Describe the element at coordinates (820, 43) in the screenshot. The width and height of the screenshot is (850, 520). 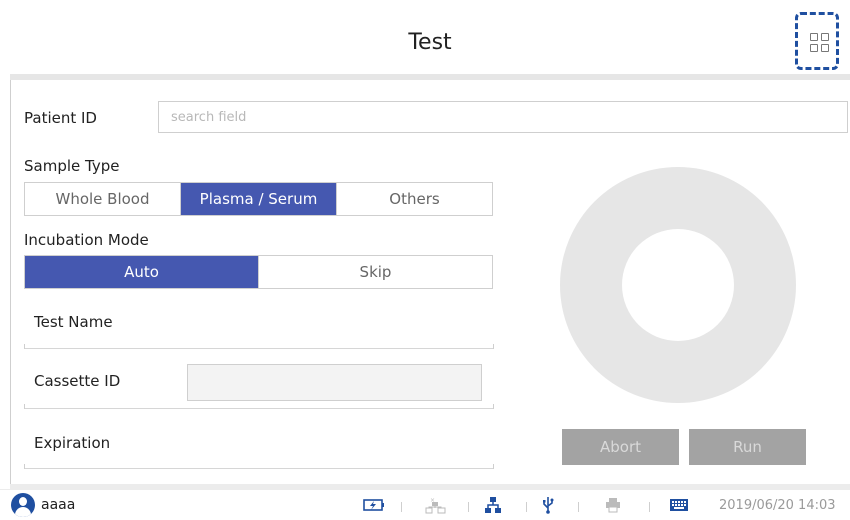
I see `grid-icon` at that location.